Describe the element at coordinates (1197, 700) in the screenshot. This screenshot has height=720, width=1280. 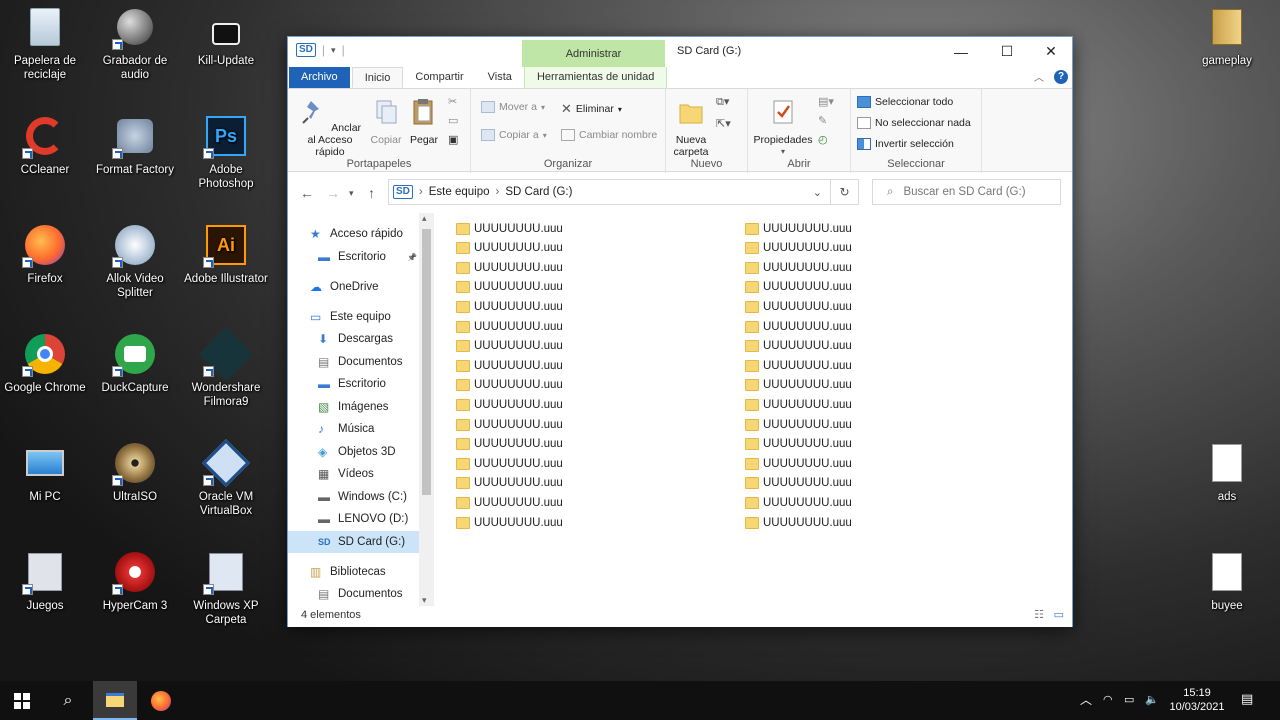
I see `clock: 15:19 10/03/2021` at that location.